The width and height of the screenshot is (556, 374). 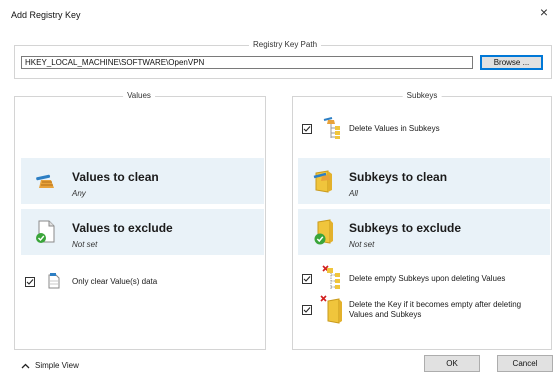 What do you see at coordinates (115, 177) in the screenshot?
I see `values-to-clean-title: Values to clean` at bounding box center [115, 177].